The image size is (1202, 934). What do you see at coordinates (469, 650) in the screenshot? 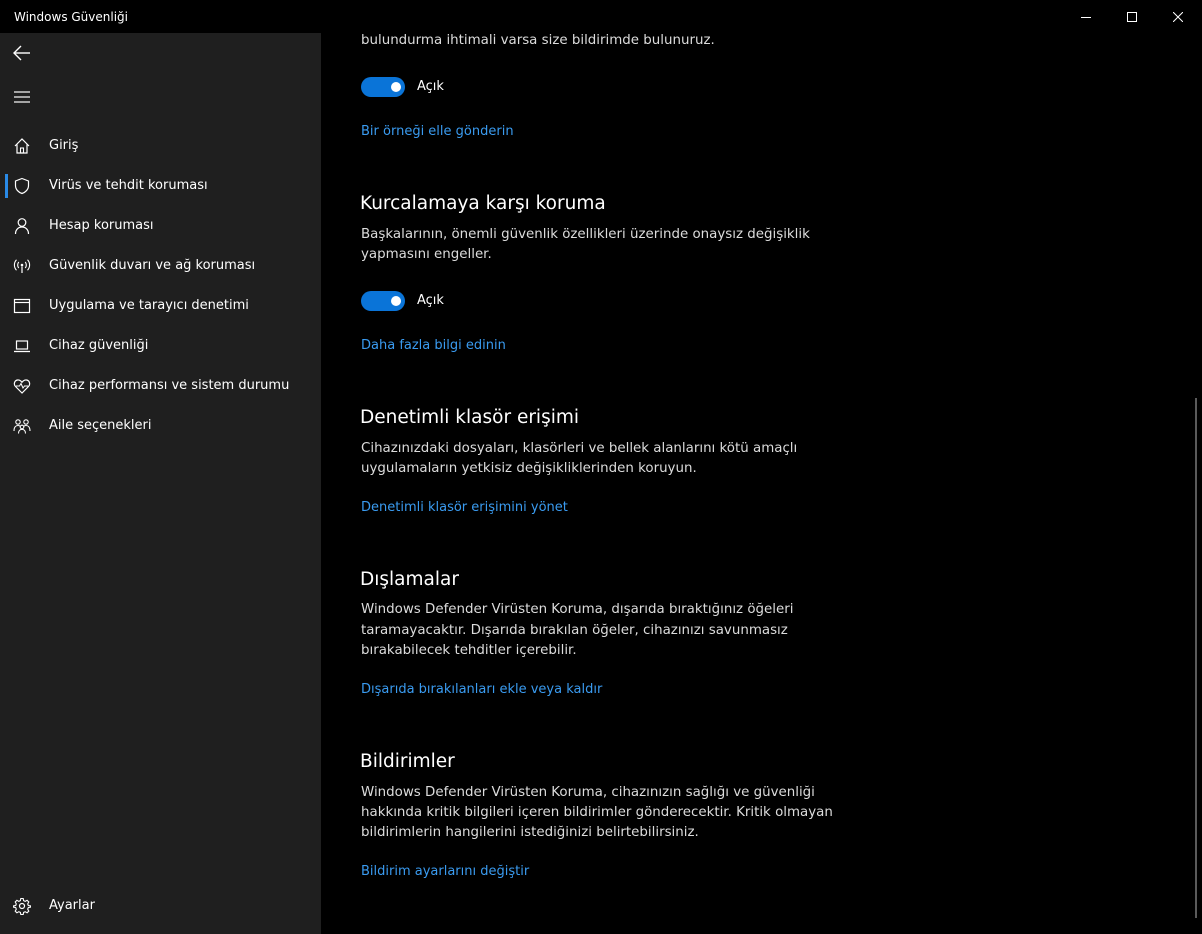
I see `exclusions-description: bırakabilecek tehditler içerebilir.` at bounding box center [469, 650].